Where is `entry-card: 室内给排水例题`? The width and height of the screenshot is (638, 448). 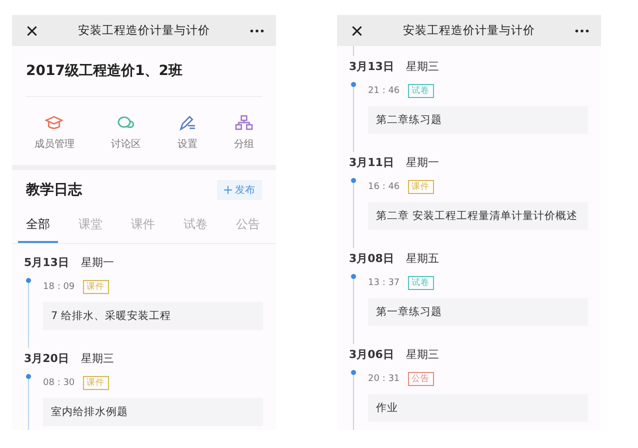 entry-card: 室内给排水例题 is located at coordinates (153, 412).